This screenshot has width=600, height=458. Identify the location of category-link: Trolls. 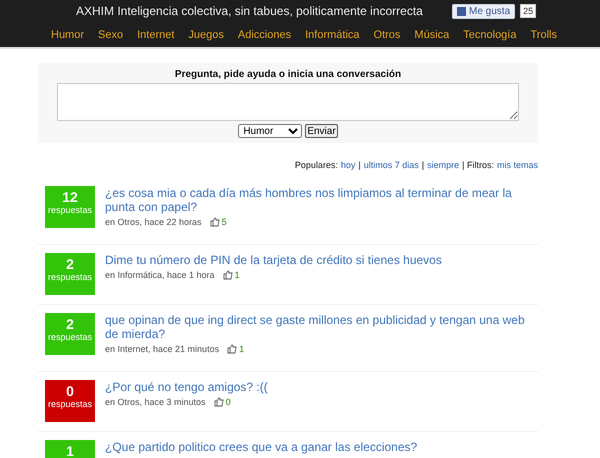
(543, 34).